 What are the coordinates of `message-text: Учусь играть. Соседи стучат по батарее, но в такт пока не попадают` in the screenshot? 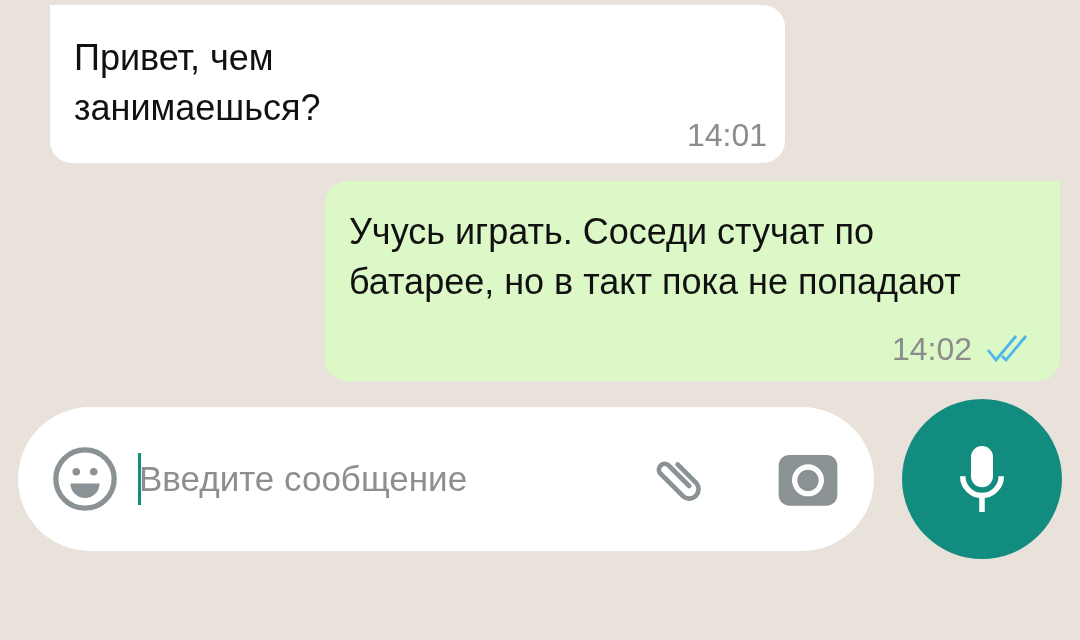 It's located at (655, 257).